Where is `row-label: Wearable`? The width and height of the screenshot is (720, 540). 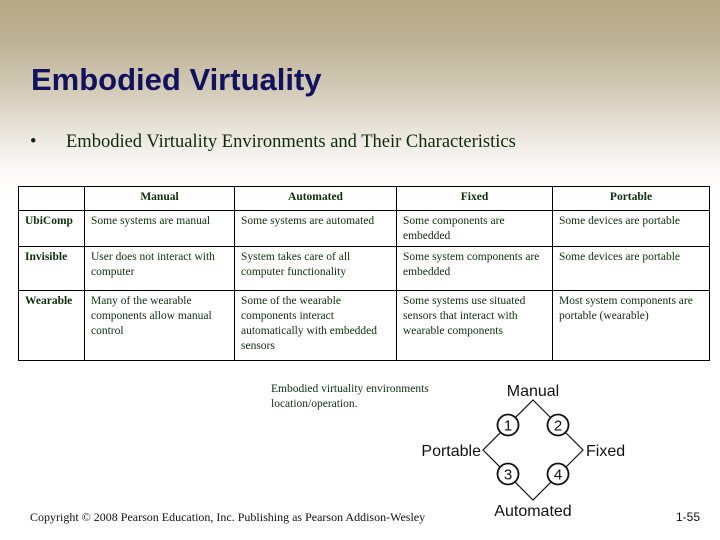 row-label: Wearable is located at coordinates (51, 325).